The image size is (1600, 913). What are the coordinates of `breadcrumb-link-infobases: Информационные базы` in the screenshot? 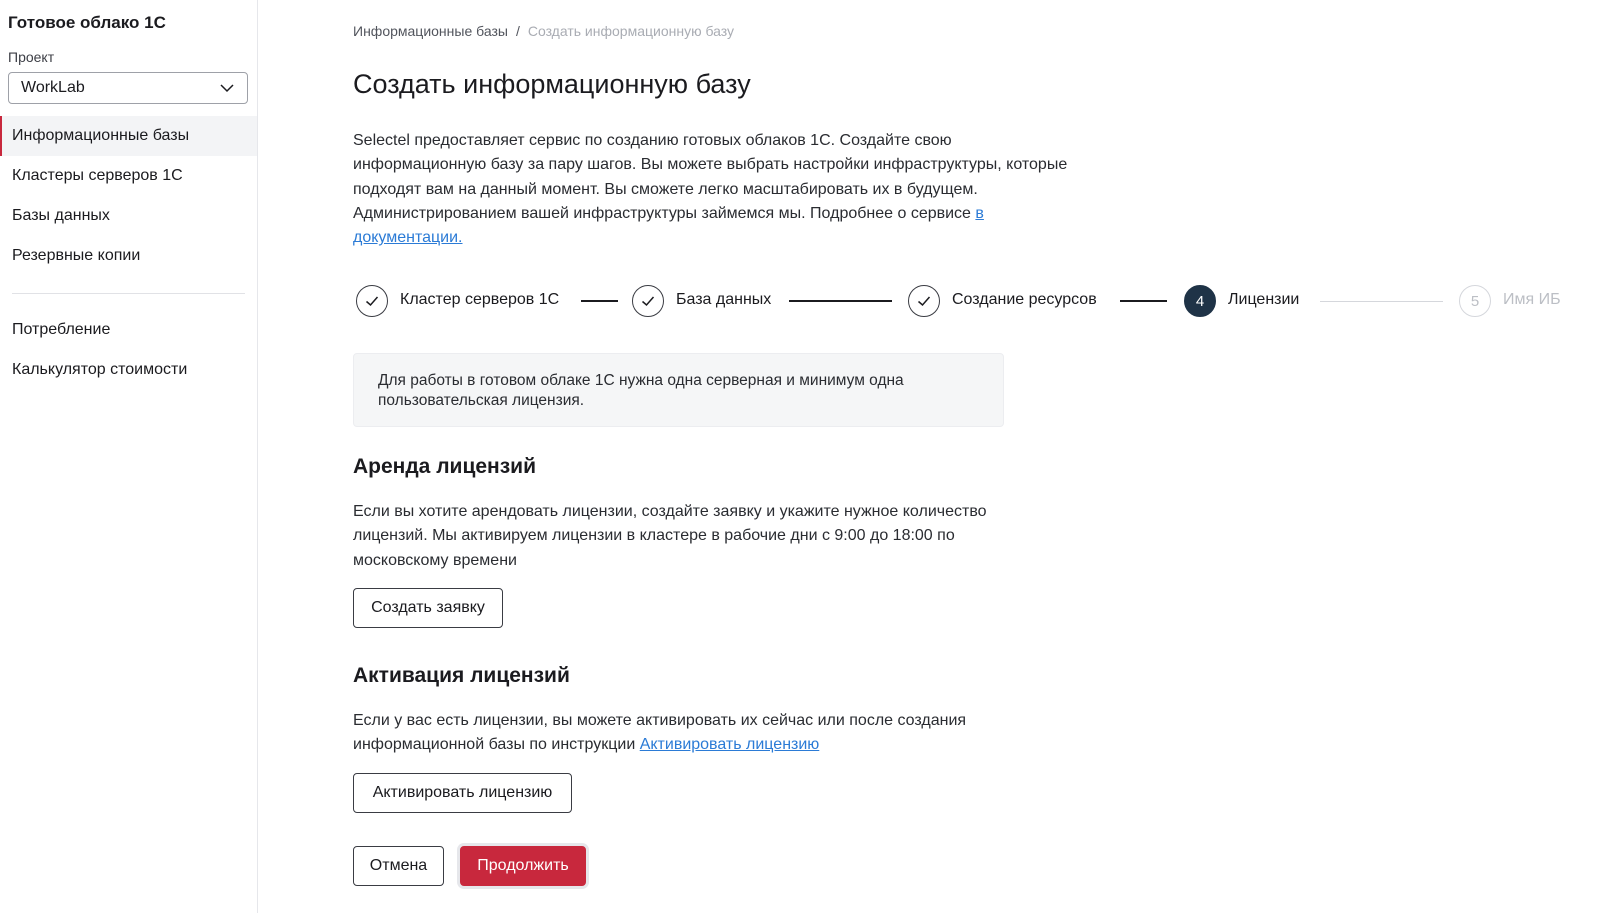 It's located at (430, 31).